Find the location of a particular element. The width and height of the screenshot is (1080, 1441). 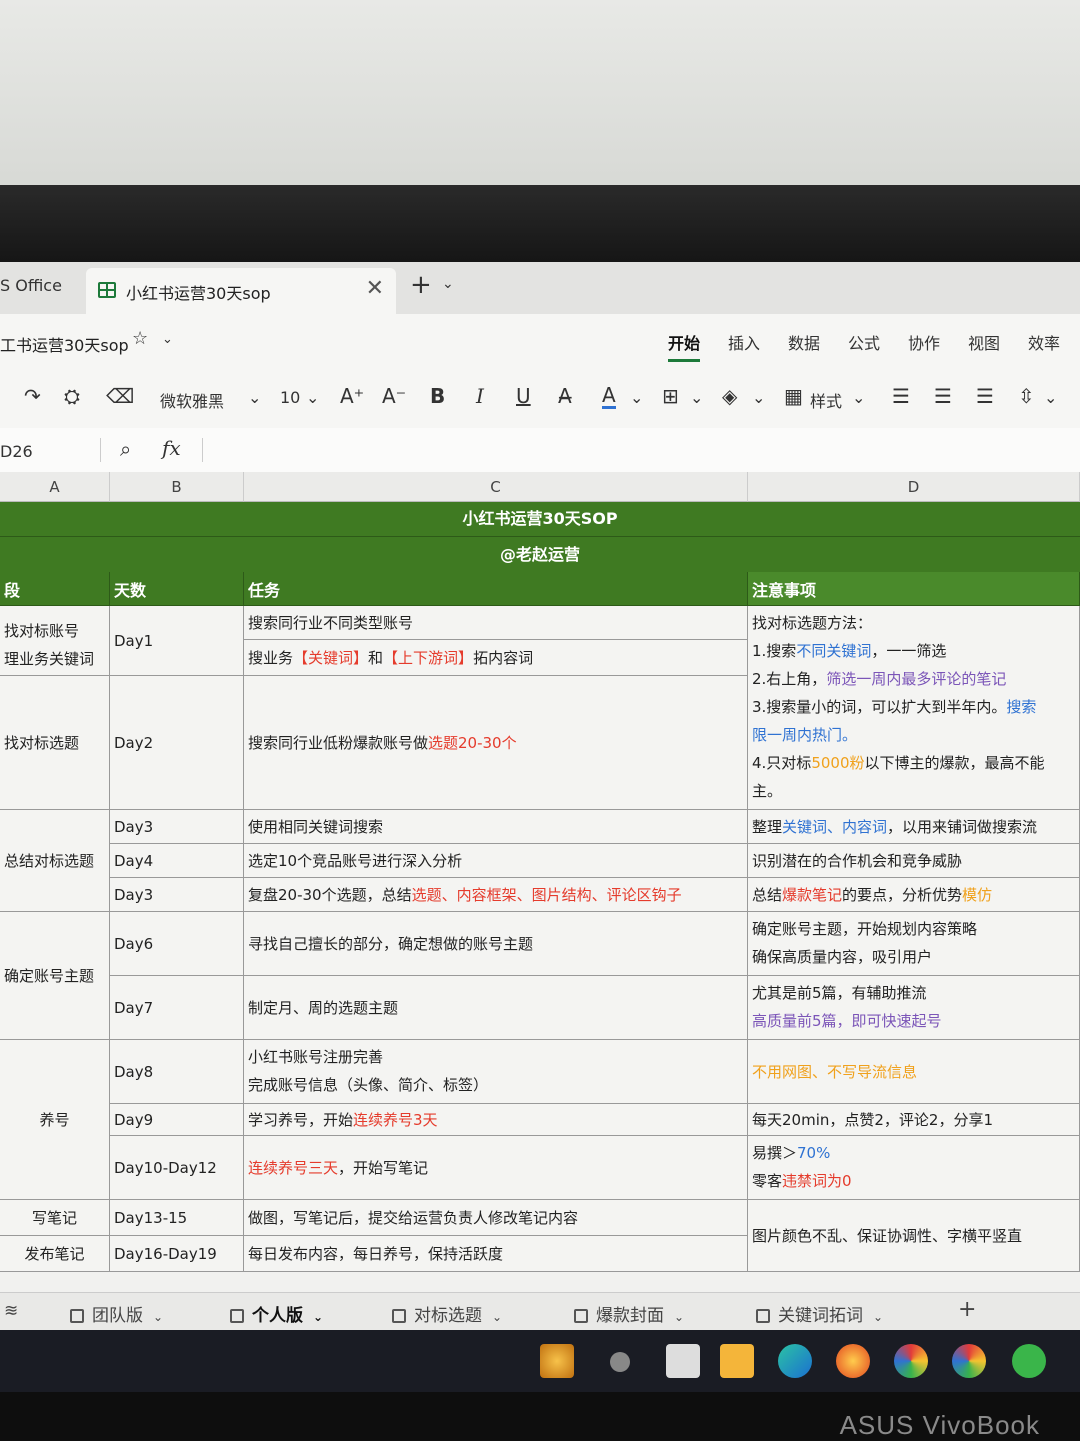

sheet-tab-benchmark: 对标选题 ⌄ is located at coordinates (447, 1313).